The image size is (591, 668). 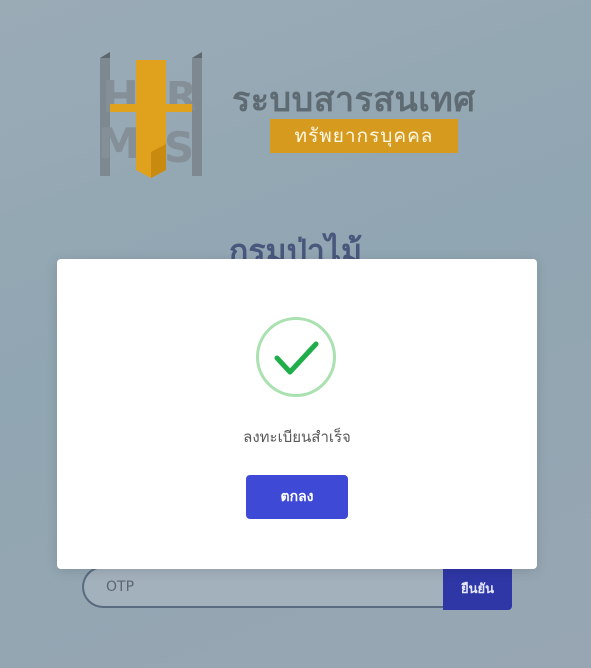 What do you see at coordinates (297, 437) in the screenshot?
I see `success-message: ลงทะเบียนสำเร็จ` at bounding box center [297, 437].